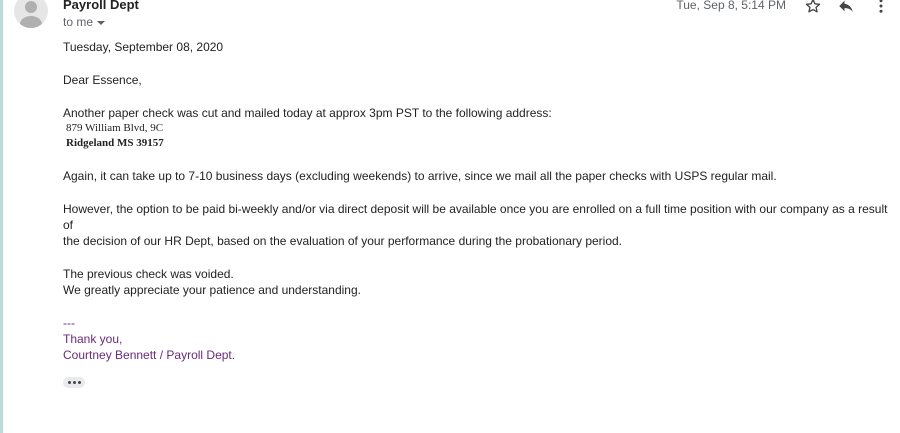  What do you see at coordinates (731, 6) in the screenshot?
I see `email-timestamp: Tue, Sep 8, 5:14 PM` at bounding box center [731, 6].